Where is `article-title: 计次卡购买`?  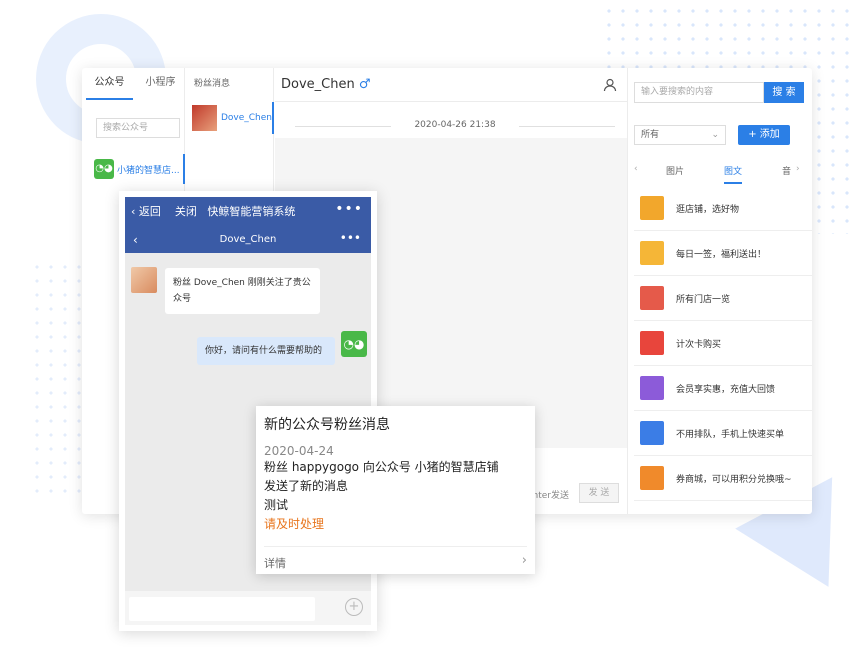
article-title: 计次卡购买 is located at coordinates (699, 344).